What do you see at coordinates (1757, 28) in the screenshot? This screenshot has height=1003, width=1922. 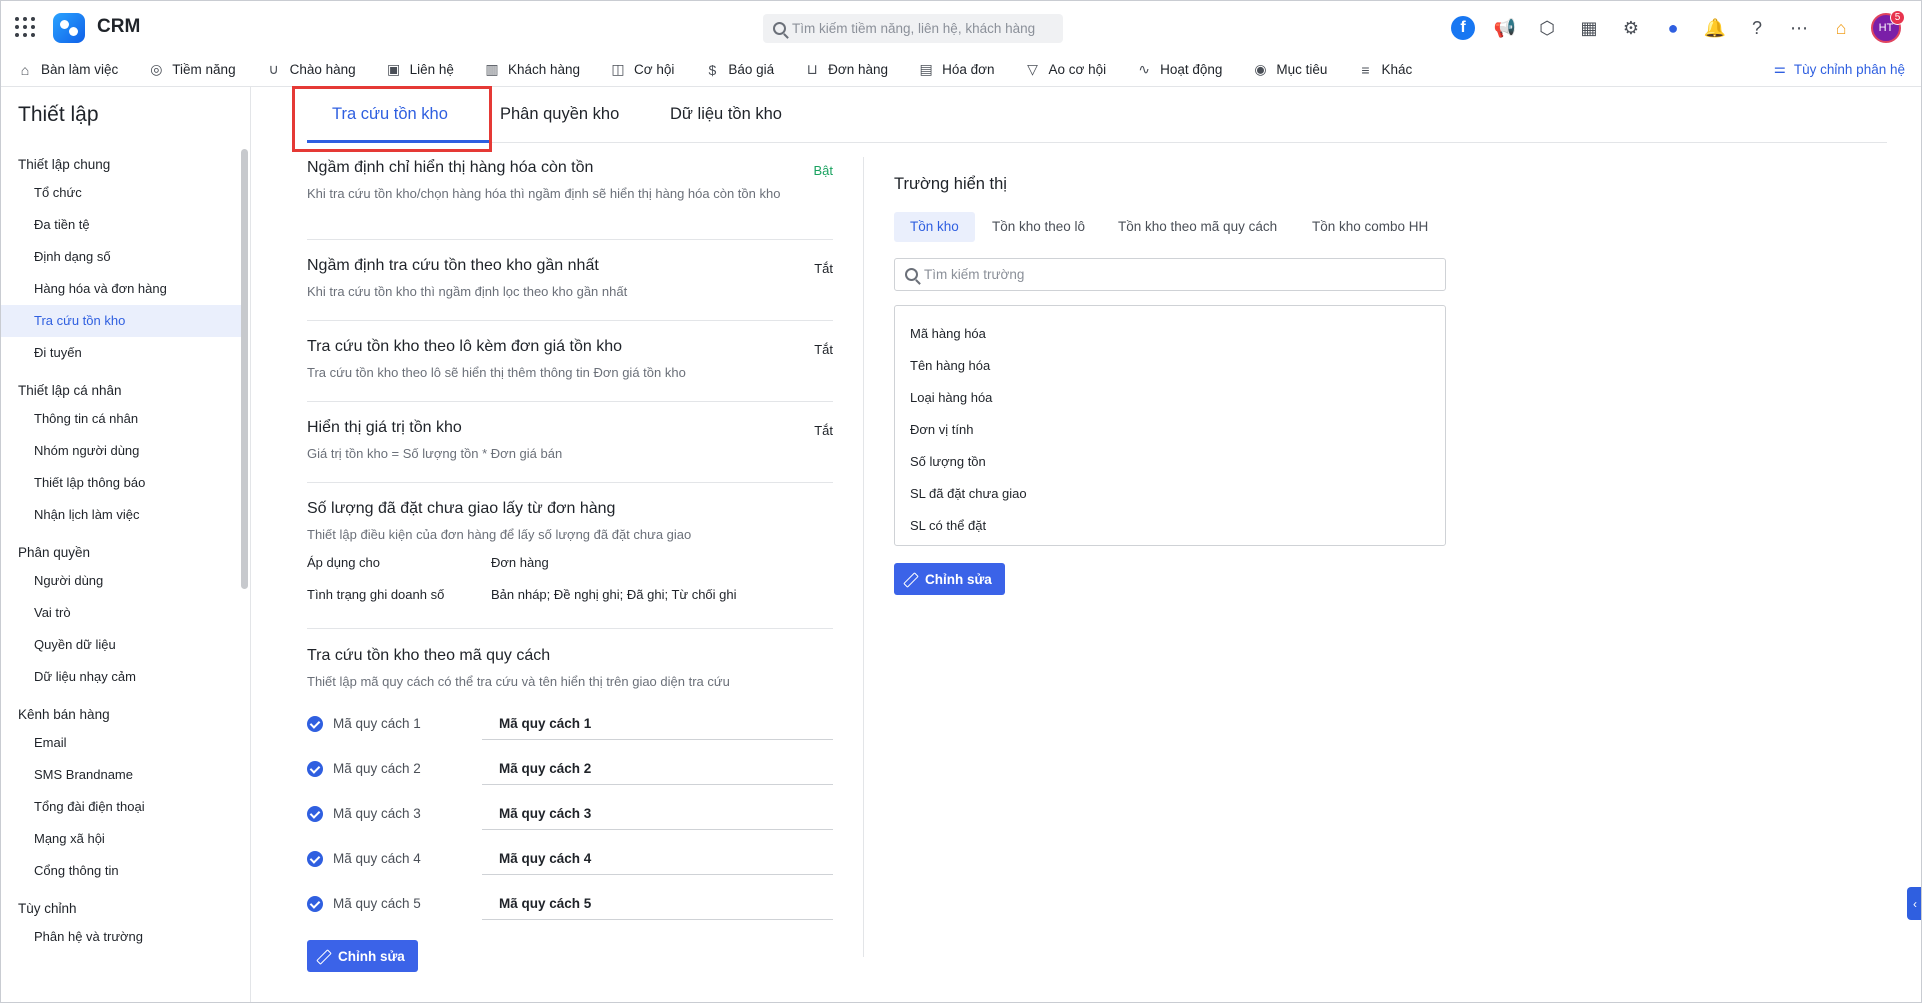 I see `help-icon: ?` at bounding box center [1757, 28].